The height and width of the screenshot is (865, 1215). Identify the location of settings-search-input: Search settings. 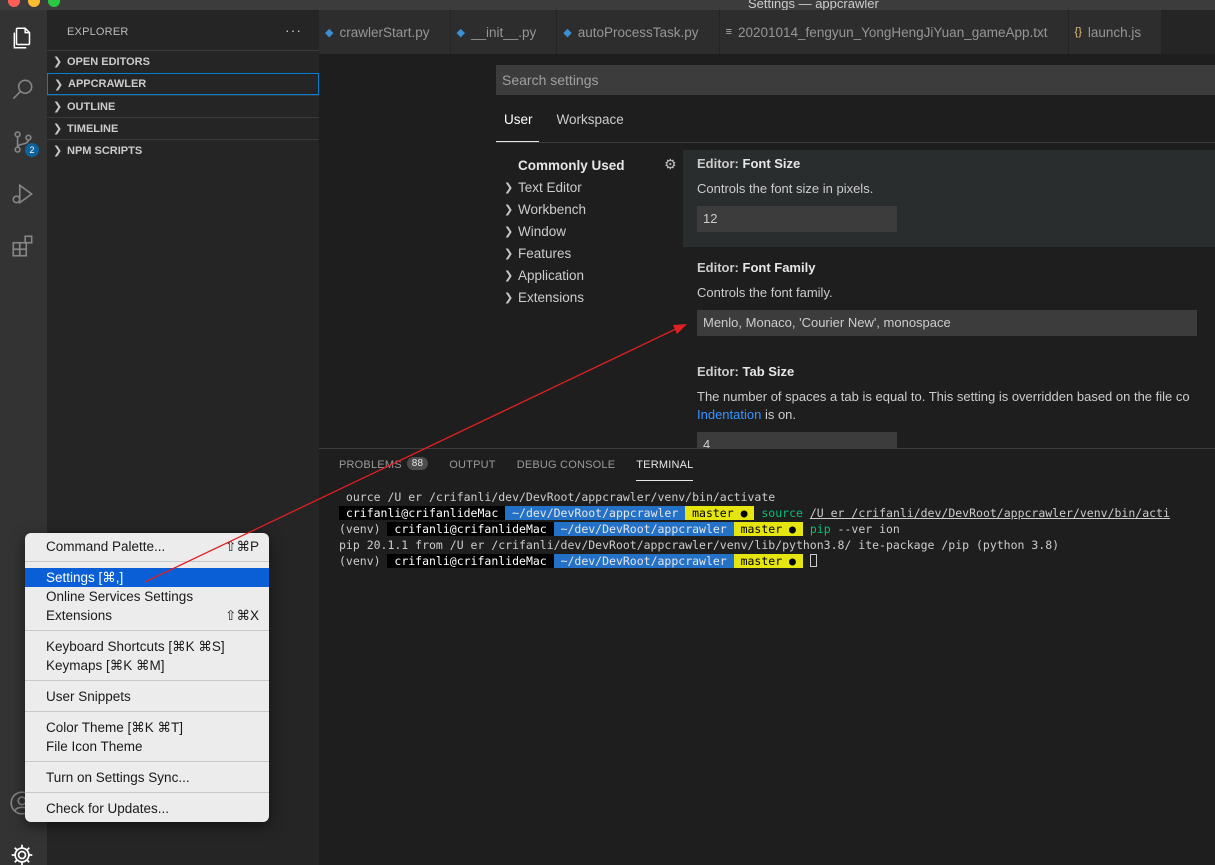
(855, 80).